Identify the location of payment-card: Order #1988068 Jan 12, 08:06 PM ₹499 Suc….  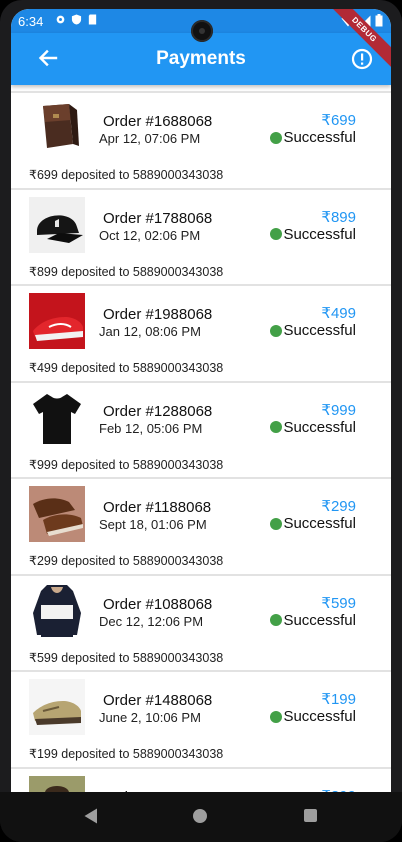
(201, 334).